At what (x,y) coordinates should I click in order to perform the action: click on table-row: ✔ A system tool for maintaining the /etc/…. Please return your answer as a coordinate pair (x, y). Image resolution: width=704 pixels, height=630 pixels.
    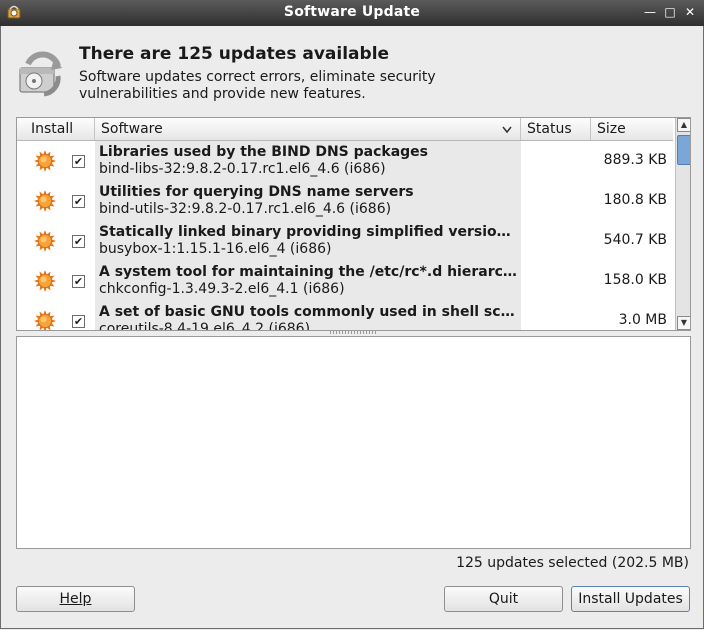
    Looking at the image, I should click on (345, 281).